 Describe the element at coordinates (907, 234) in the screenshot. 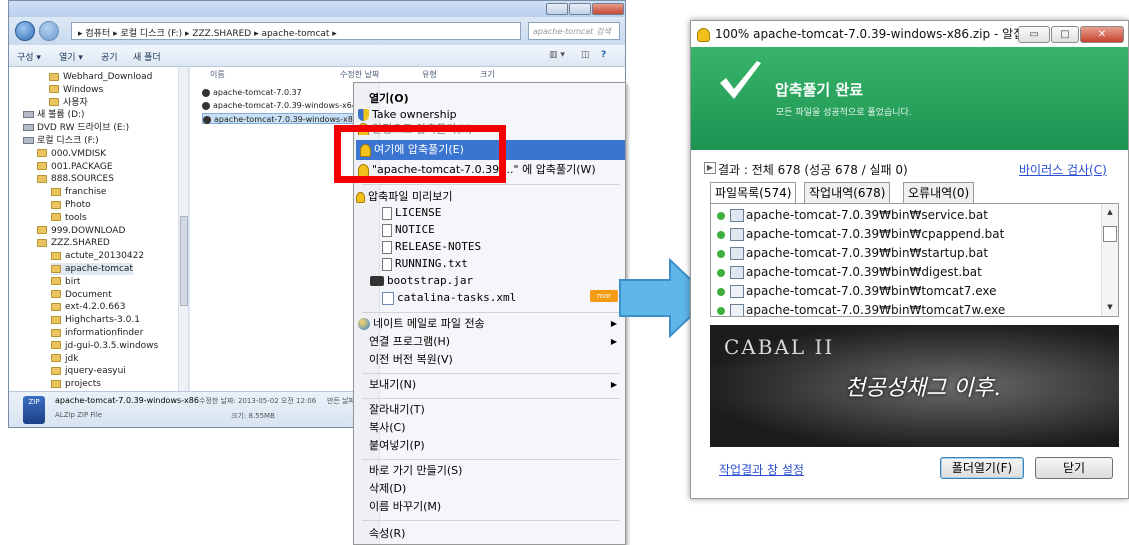

I see `list-item: apache-tomcat-7.0.39₩bin₩cpappend.bat` at that location.